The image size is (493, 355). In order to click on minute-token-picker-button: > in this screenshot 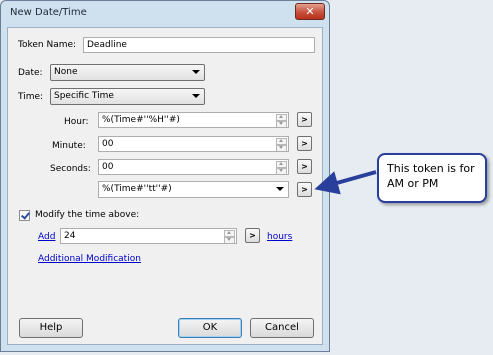, I will do `click(304, 143)`.